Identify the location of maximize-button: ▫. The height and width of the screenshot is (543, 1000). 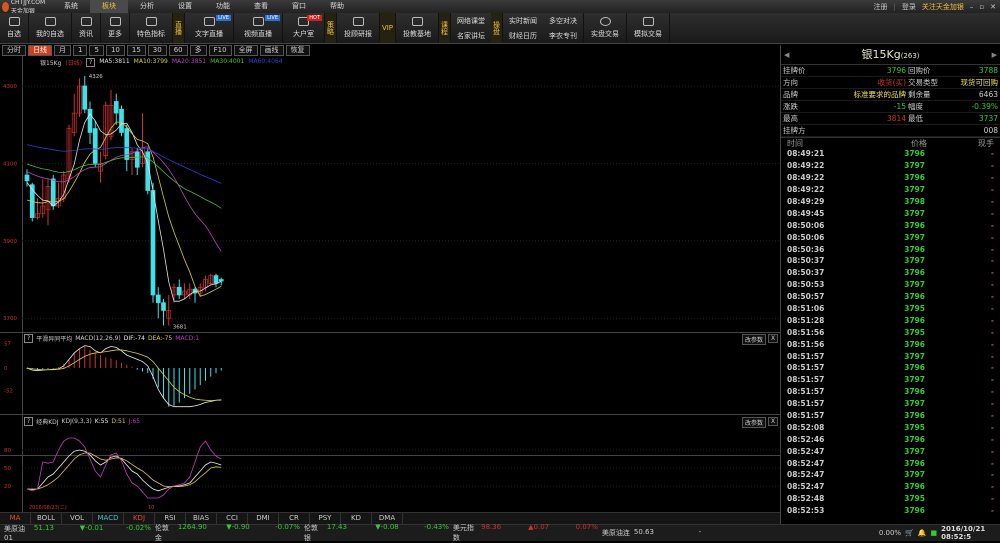
(981, 7).